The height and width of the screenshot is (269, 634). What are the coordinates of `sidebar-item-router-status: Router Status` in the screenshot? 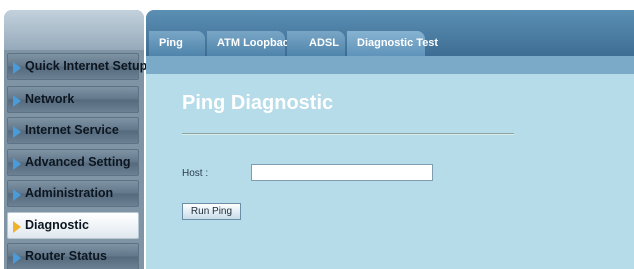 It's located at (73, 256).